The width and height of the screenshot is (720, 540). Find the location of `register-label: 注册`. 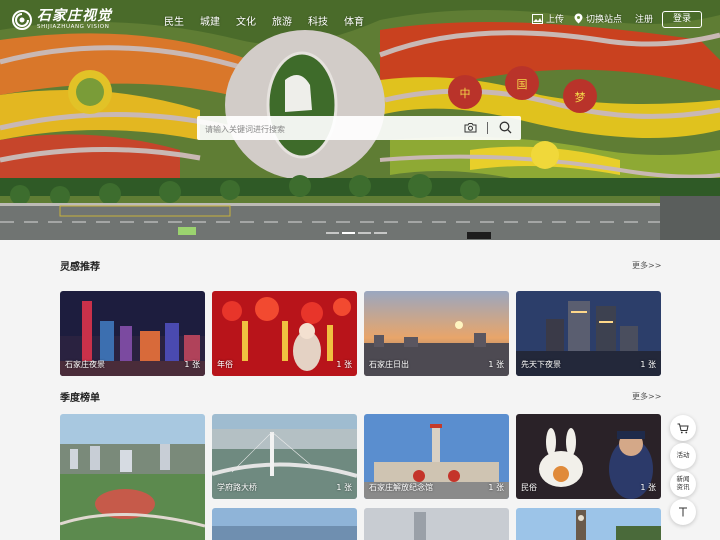

register-label: 注册 is located at coordinates (644, 20).